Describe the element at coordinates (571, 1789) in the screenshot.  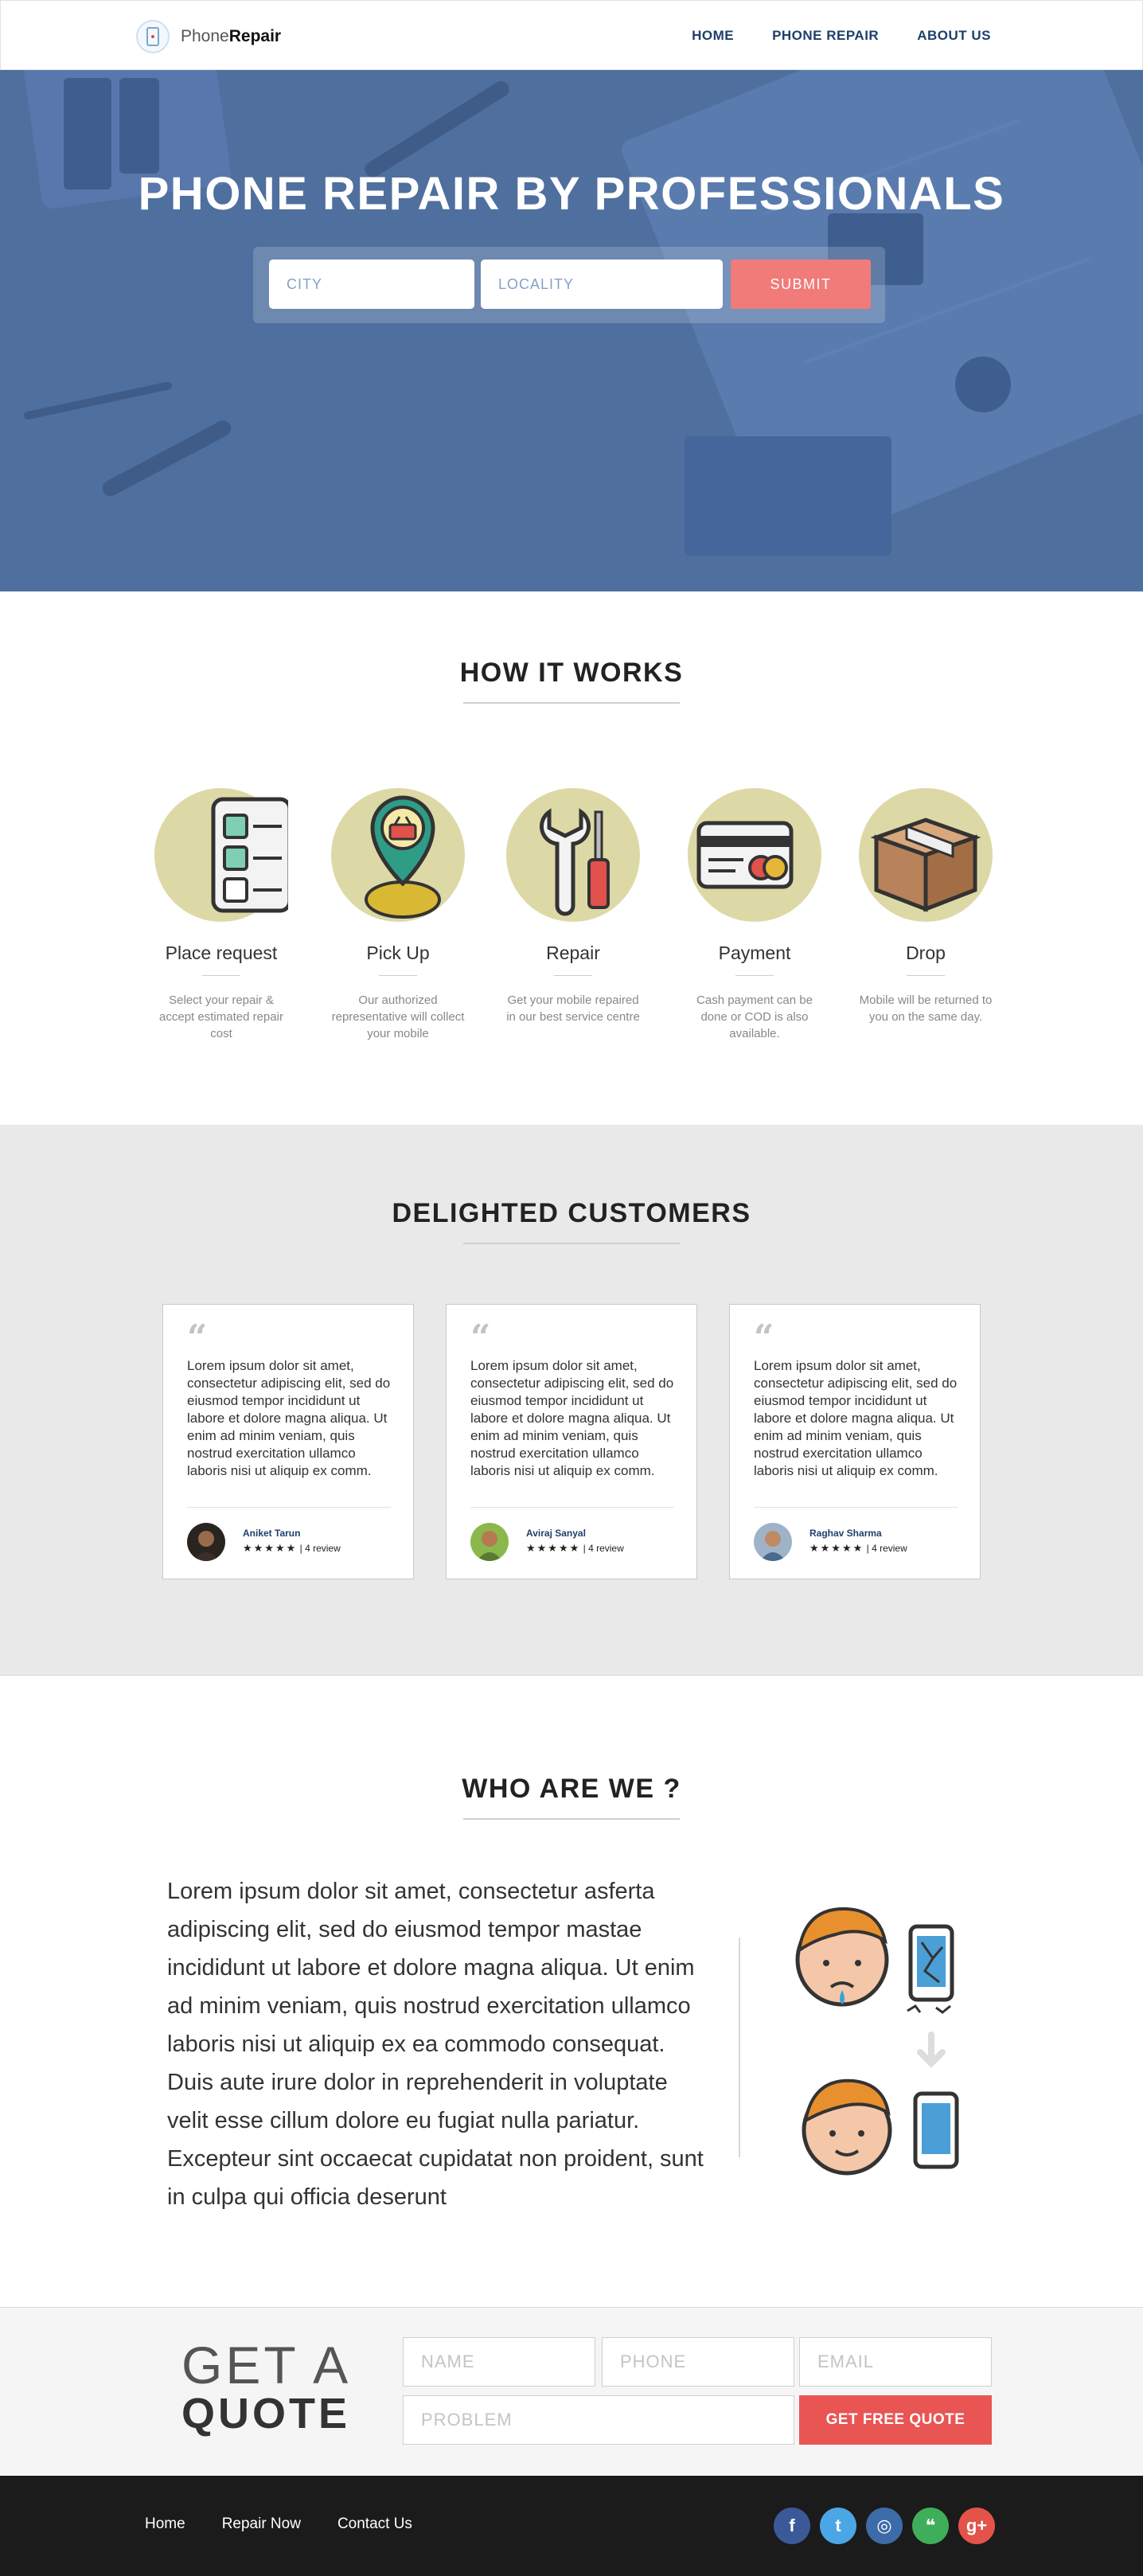
I see `who-are-we-title: WHO ARE WE ?` at that location.